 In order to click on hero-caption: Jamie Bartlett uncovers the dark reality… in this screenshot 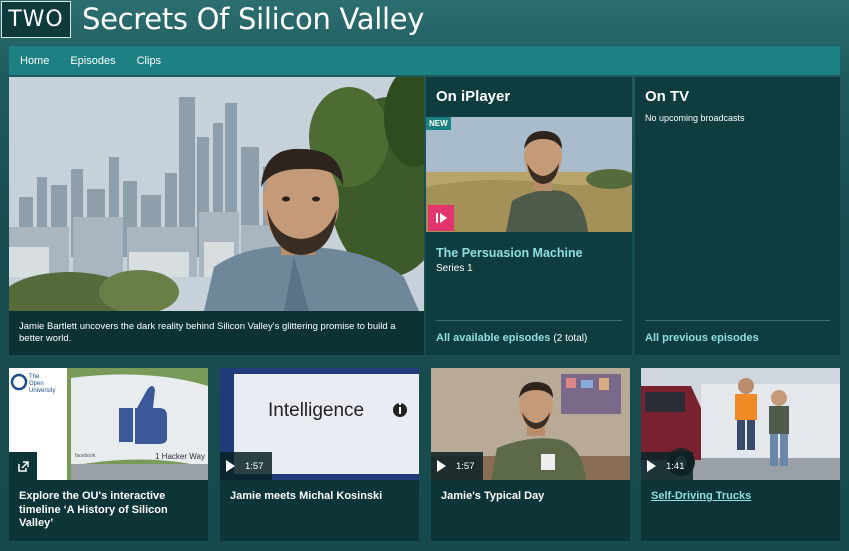, I will do `click(216, 333)`.